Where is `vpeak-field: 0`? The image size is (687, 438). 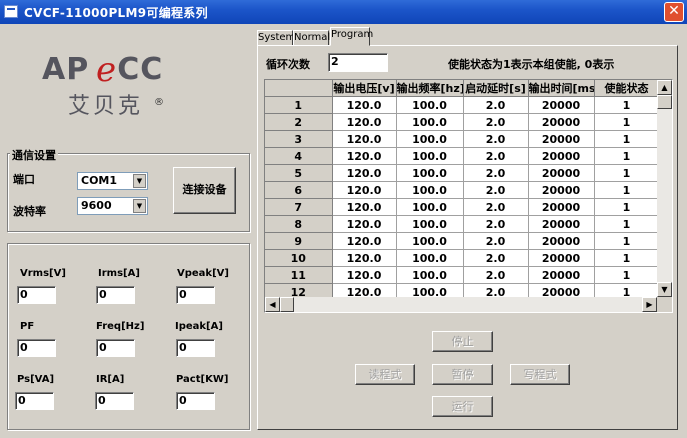 vpeak-field: 0 is located at coordinates (195, 295).